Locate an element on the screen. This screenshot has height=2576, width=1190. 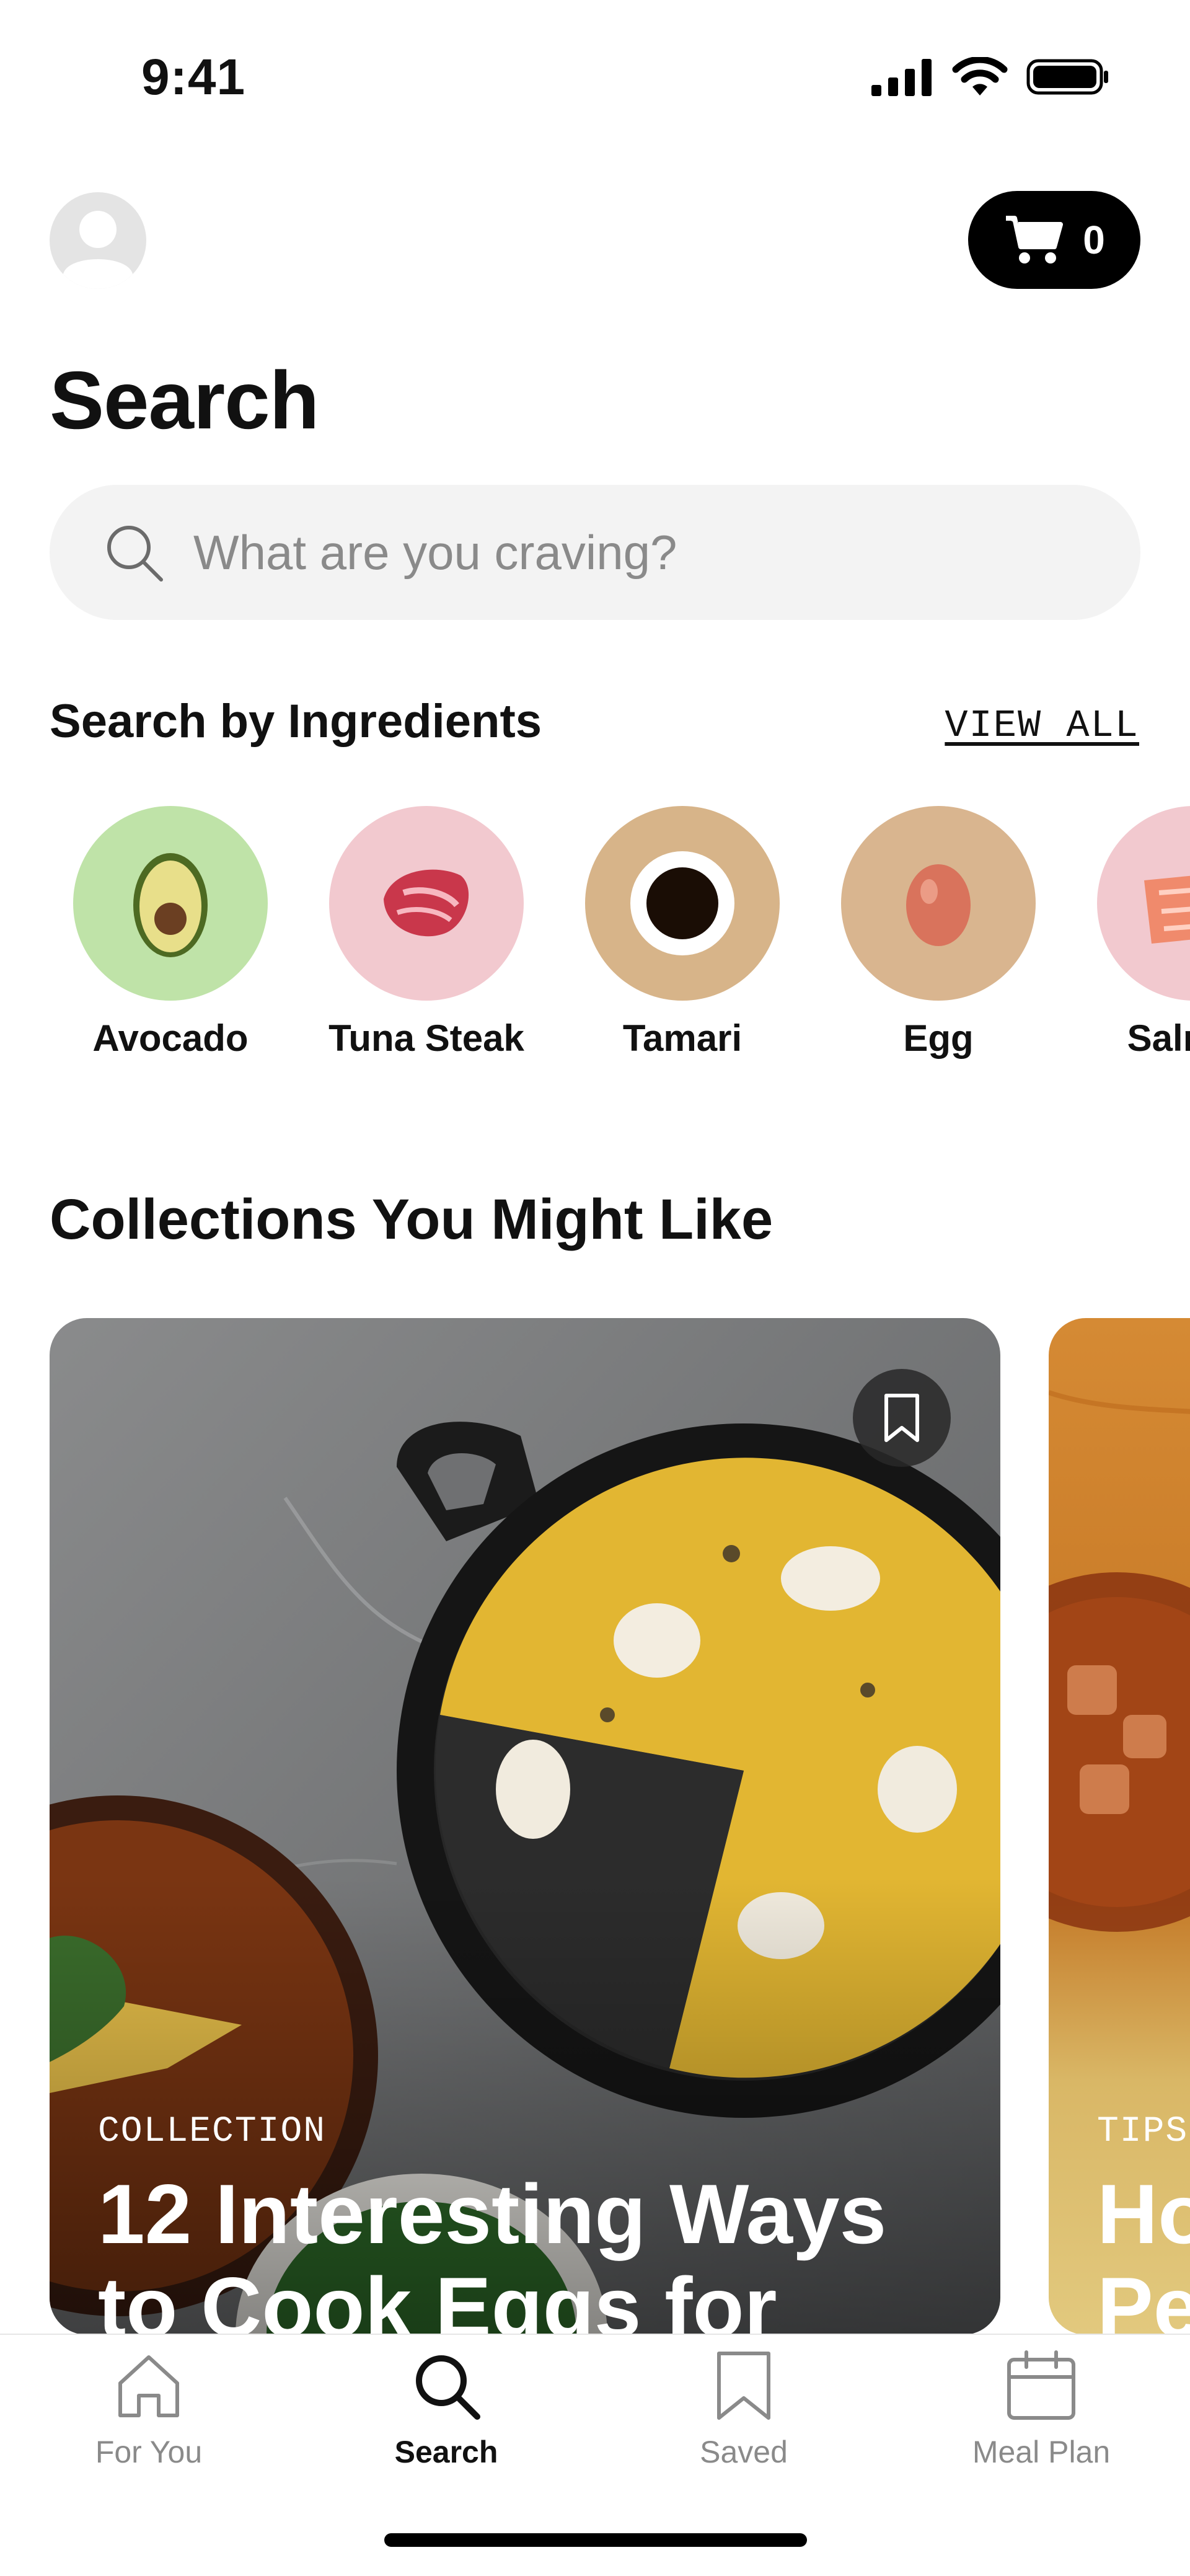
tab-for-you: For You is located at coordinates (149, 2409).